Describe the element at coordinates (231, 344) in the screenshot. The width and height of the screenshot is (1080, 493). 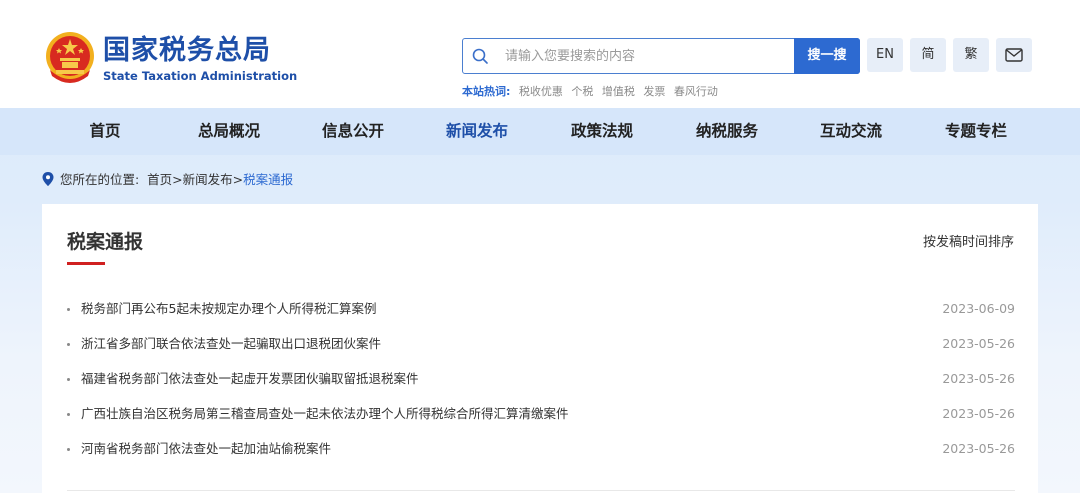
I see `article-title: 浙江省多部门联合依法查处一起骗取出口退税团伙案件` at that location.